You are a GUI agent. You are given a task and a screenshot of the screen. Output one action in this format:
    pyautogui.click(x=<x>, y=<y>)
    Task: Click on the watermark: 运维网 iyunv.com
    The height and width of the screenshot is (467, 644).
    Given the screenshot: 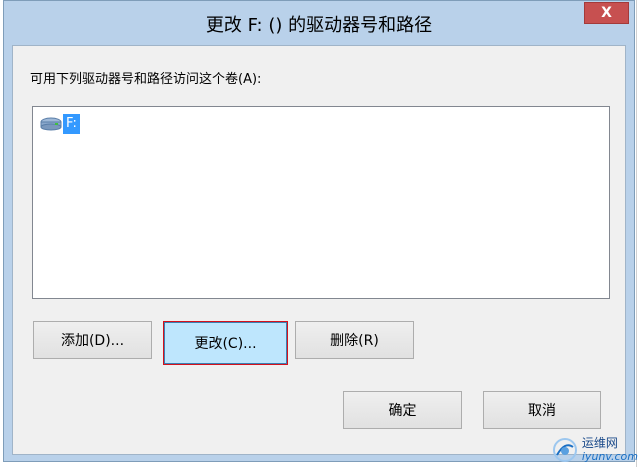 What is the action you would take?
    pyautogui.click(x=595, y=450)
    